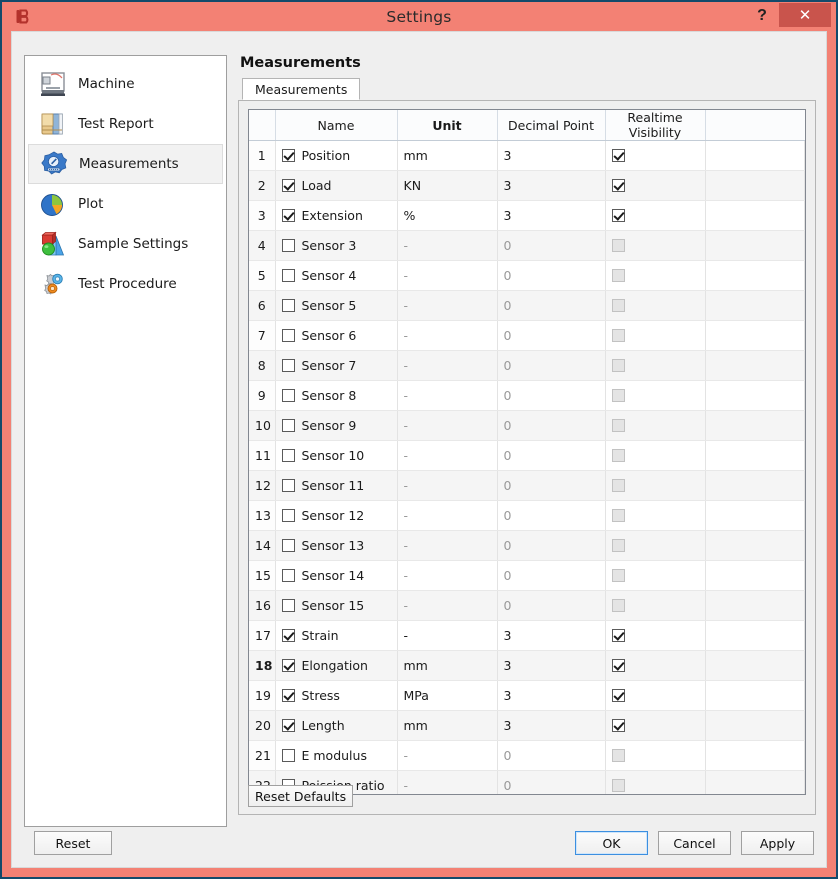  What do you see at coordinates (527, 665) in the screenshot?
I see `table-row: 18 Elongation mm 3` at bounding box center [527, 665].